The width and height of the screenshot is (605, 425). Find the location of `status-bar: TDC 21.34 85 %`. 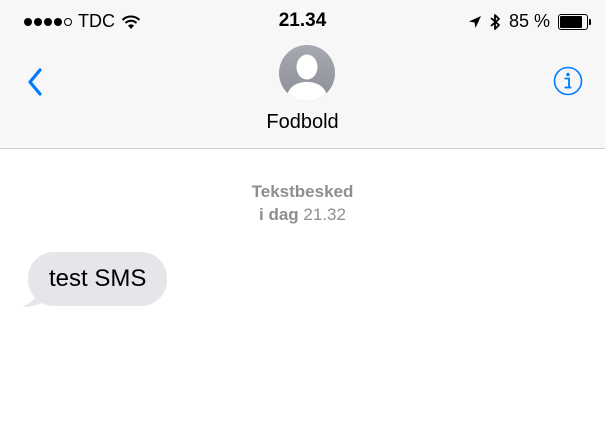

status-bar: TDC 21.34 85 % is located at coordinates (302, 20).